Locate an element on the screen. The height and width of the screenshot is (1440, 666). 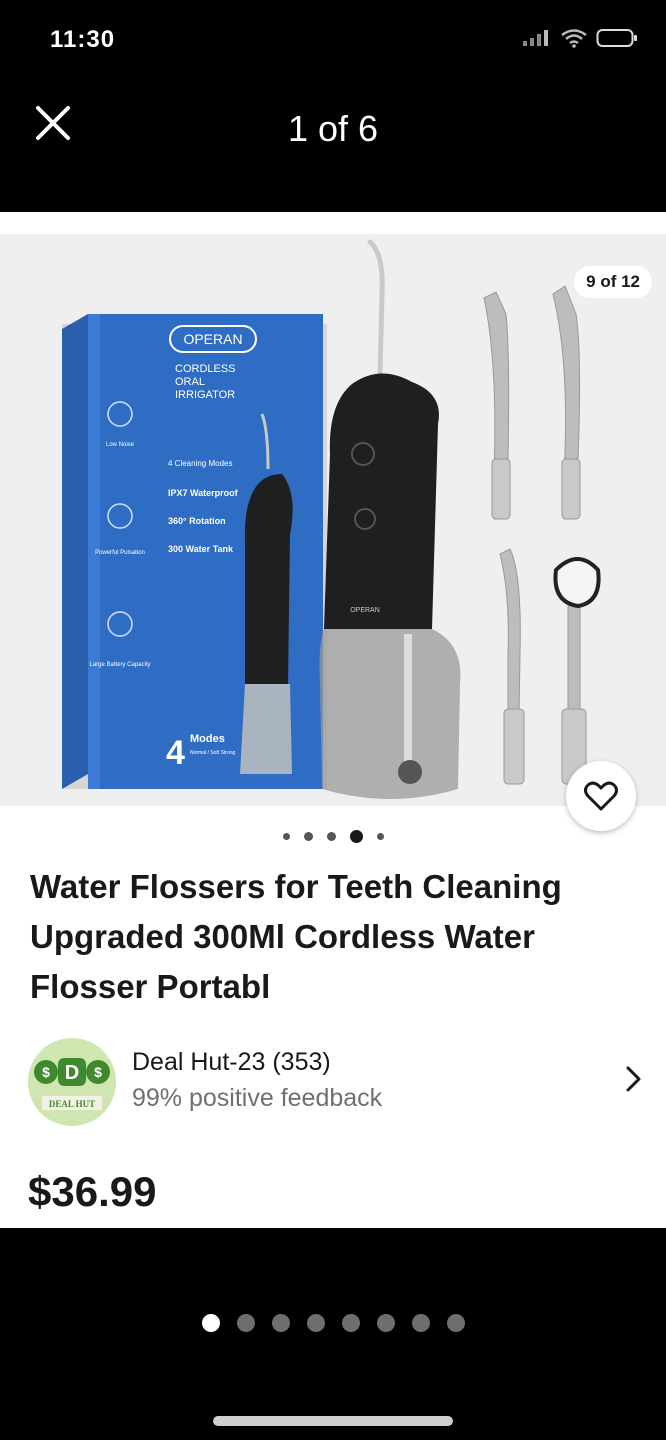
box-line2: ORAL is located at coordinates (190, 382).